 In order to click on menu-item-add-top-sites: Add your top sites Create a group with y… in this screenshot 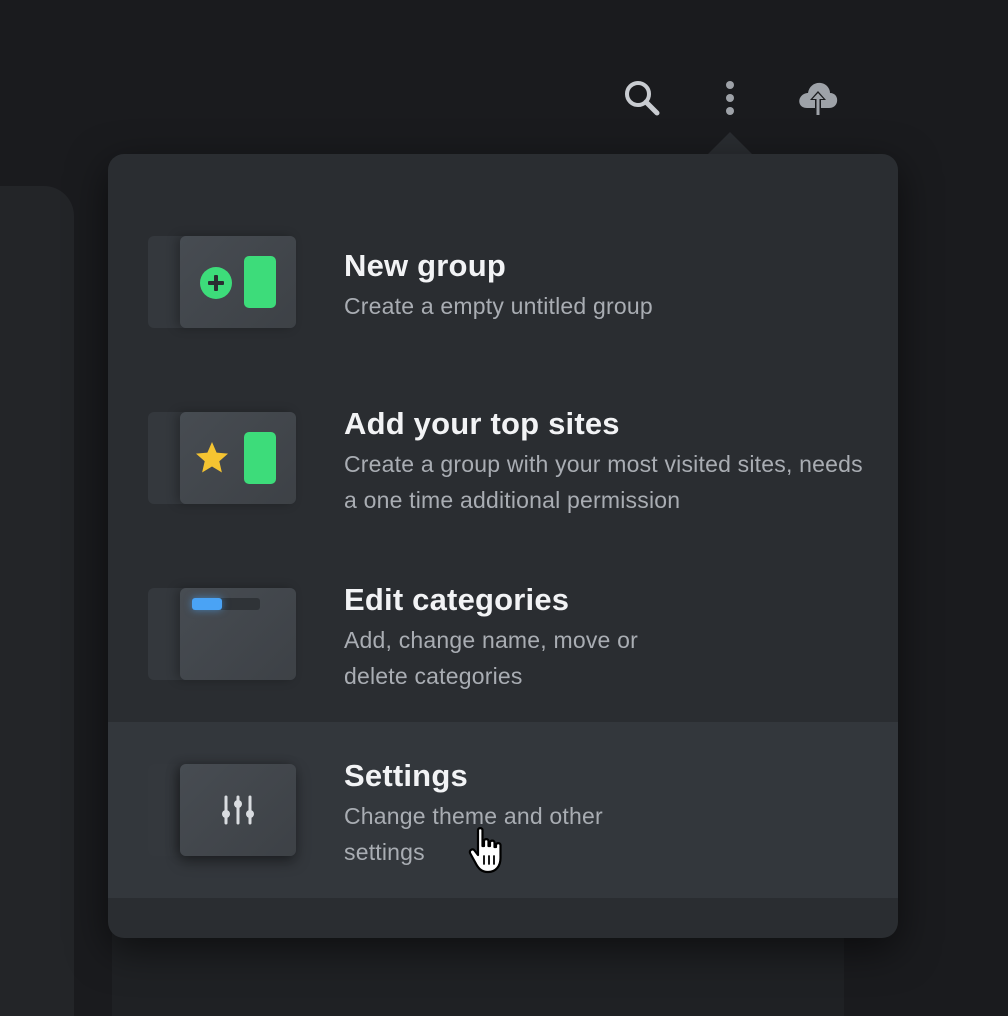, I will do `click(503, 456)`.